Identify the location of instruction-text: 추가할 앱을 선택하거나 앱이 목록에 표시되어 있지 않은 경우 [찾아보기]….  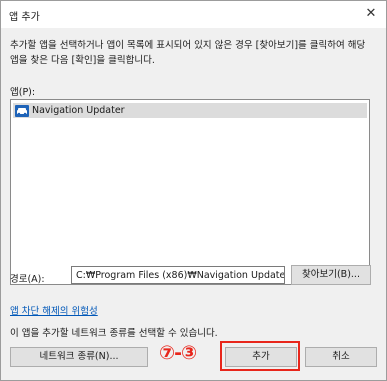
(188, 53).